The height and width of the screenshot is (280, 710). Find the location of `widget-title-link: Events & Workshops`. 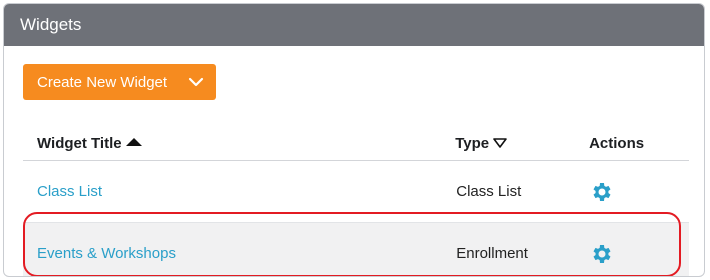

widget-title-link: Events & Workshops is located at coordinates (106, 253).